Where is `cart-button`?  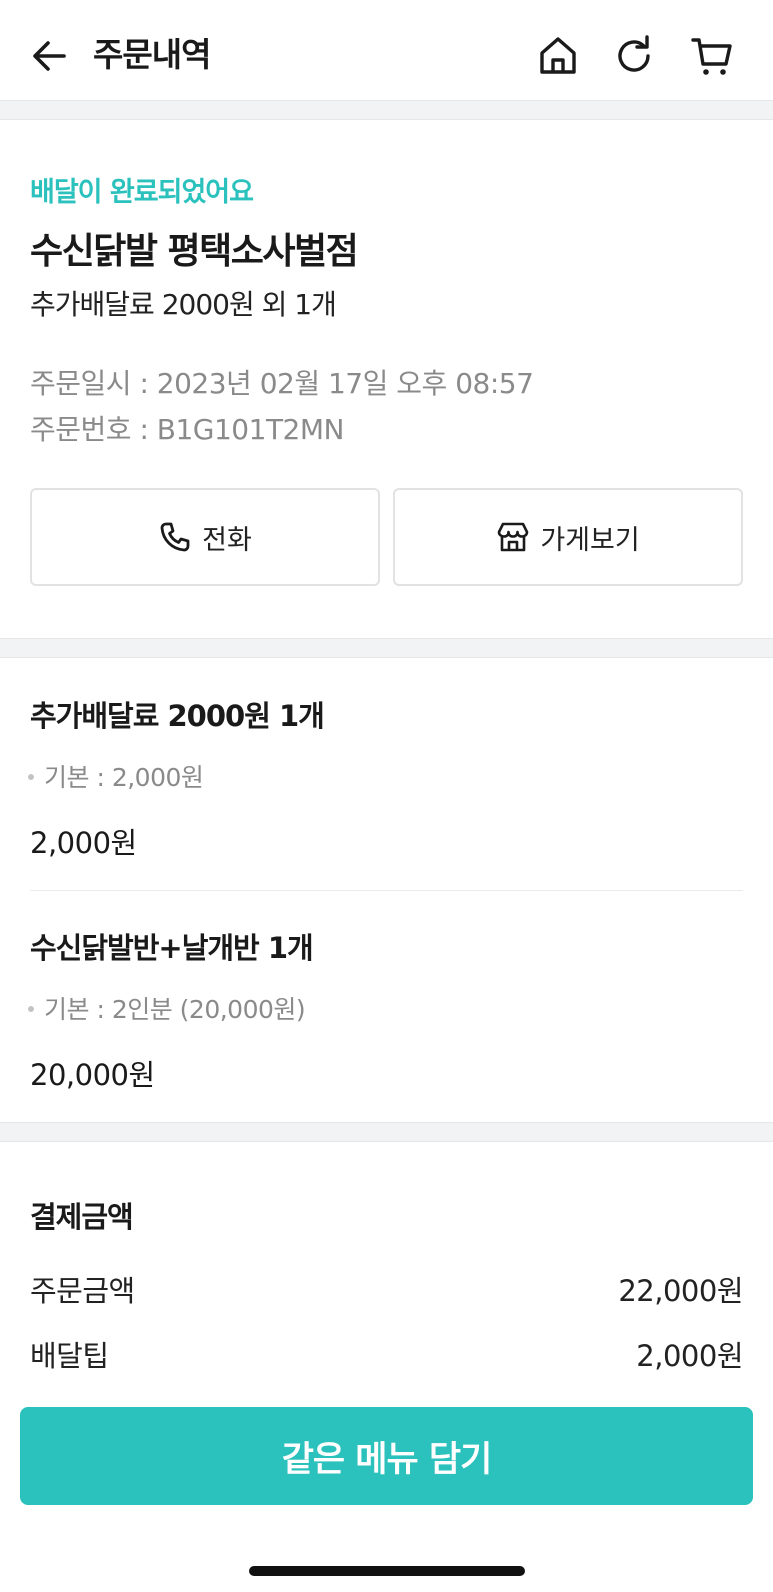
cart-button is located at coordinates (712, 56).